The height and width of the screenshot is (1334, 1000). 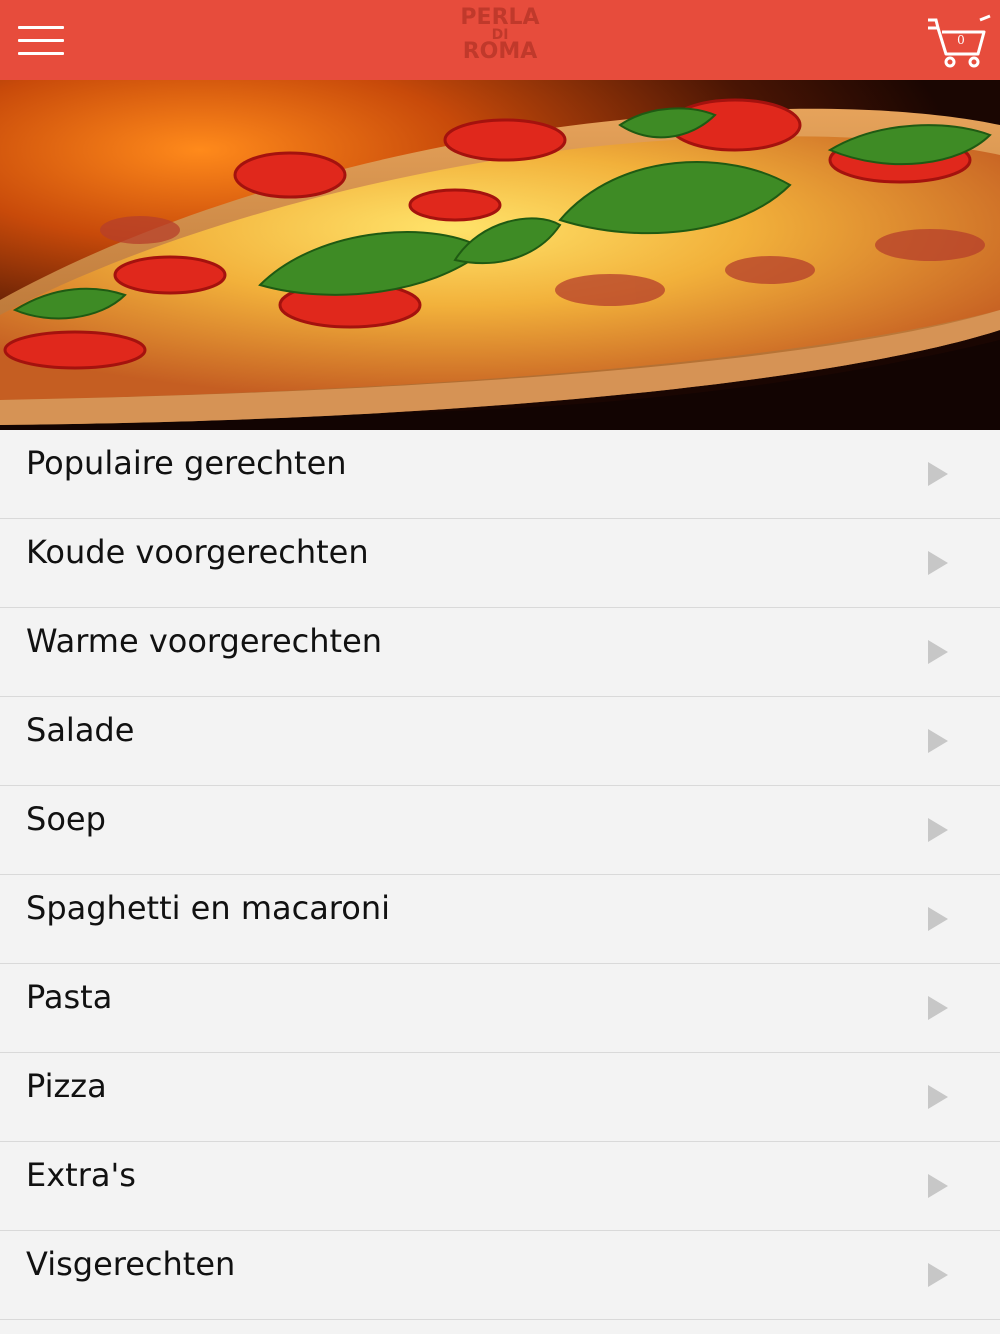 I want to click on top-bar: PERLA DI ROMA 0, so click(x=500, y=40).